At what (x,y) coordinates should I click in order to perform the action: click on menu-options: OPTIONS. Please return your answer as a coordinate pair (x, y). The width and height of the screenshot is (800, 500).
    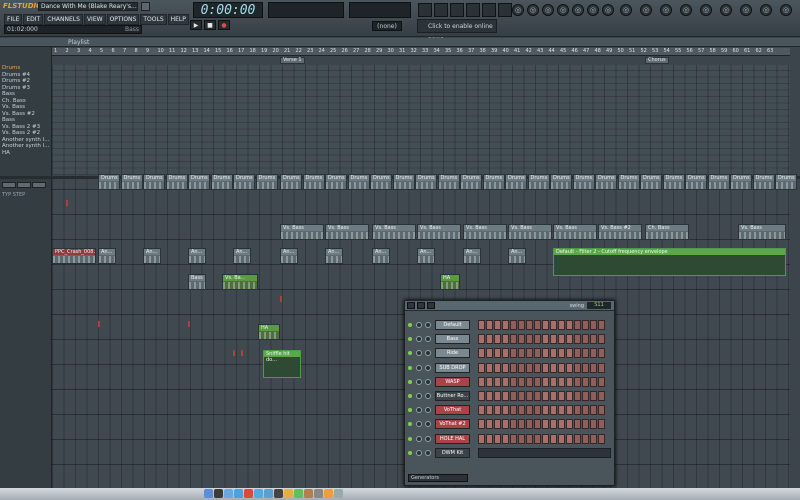
    Looking at the image, I should click on (123, 19).